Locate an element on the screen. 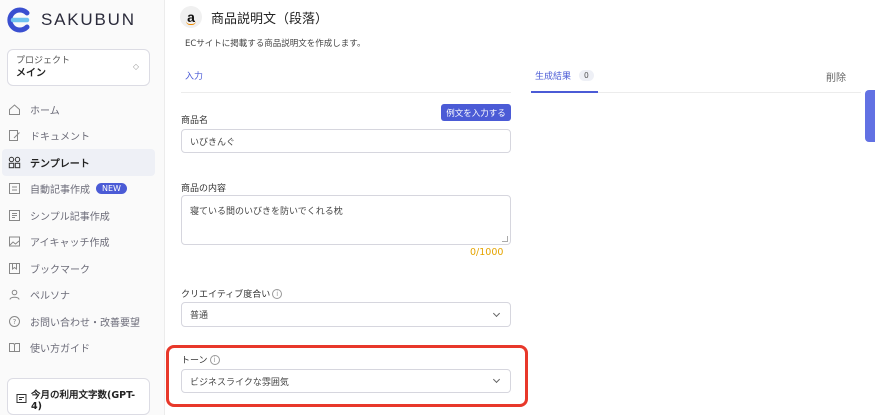  sidebar-item-label: ペルソナ is located at coordinates (50, 297).